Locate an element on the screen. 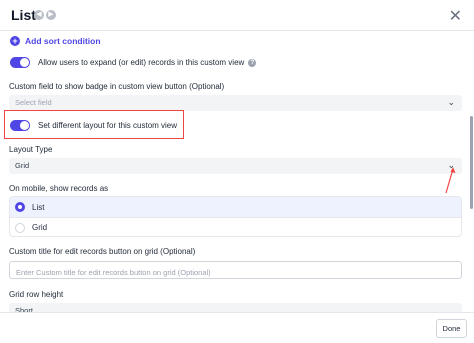 The width and height of the screenshot is (474, 343). mobile-display-label: On mobile, show records as is located at coordinates (59, 188).